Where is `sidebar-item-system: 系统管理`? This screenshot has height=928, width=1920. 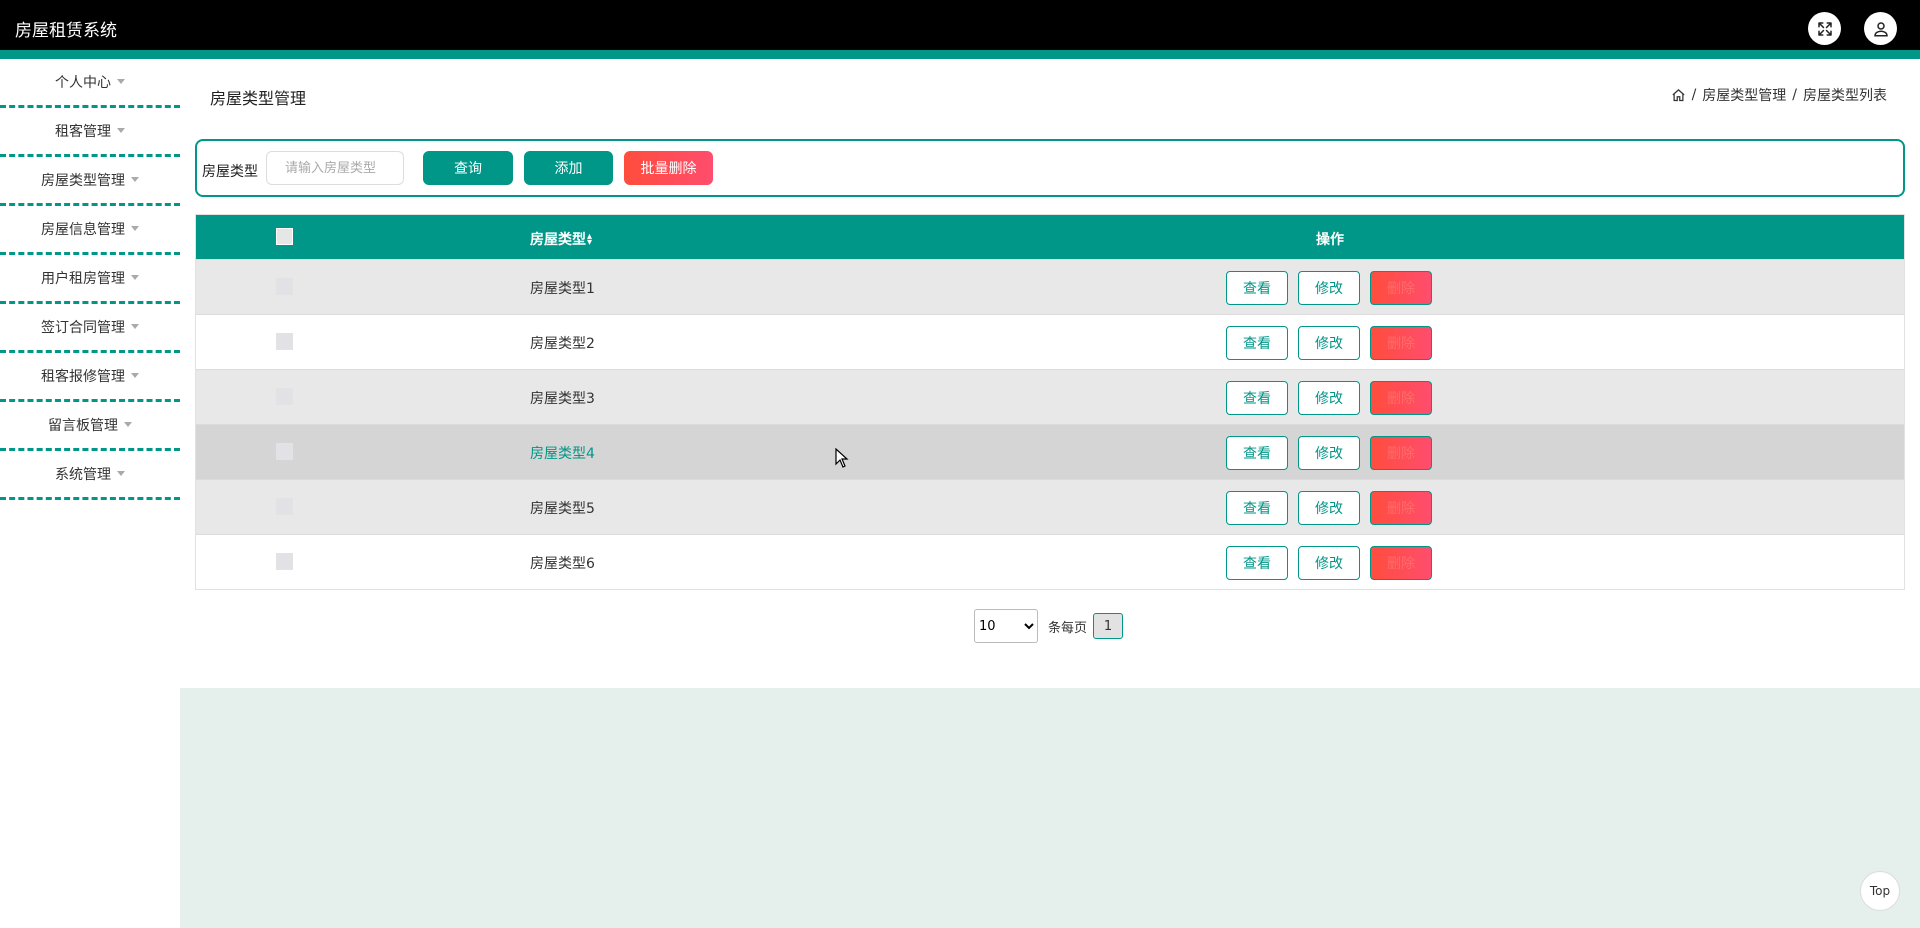 sidebar-item-system: 系统管理 is located at coordinates (90, 475).